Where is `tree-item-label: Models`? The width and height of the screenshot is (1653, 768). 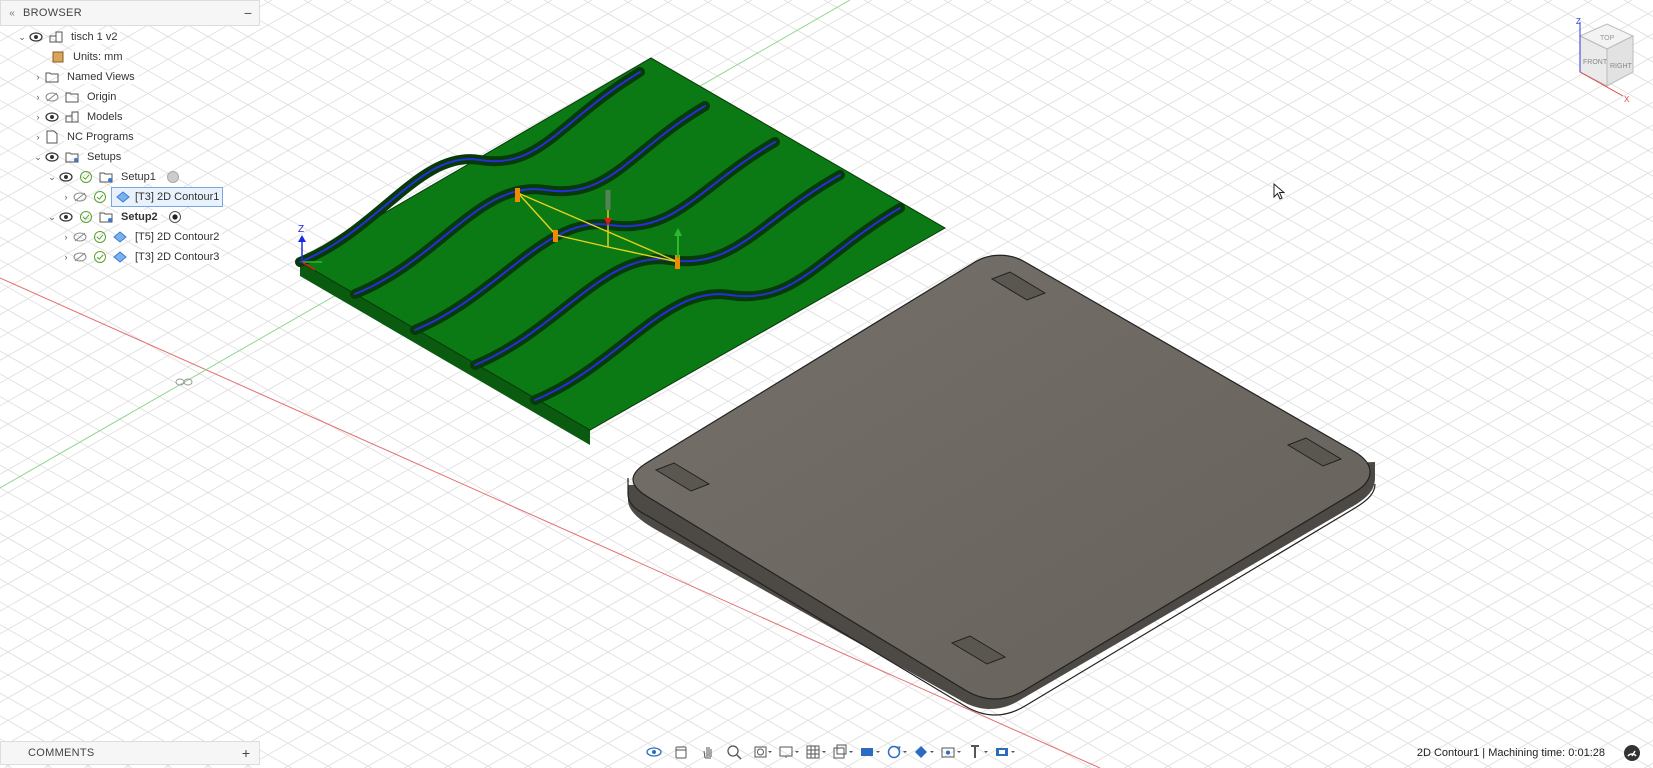 tree-item-label: Models is located at coordinates (105, 117).